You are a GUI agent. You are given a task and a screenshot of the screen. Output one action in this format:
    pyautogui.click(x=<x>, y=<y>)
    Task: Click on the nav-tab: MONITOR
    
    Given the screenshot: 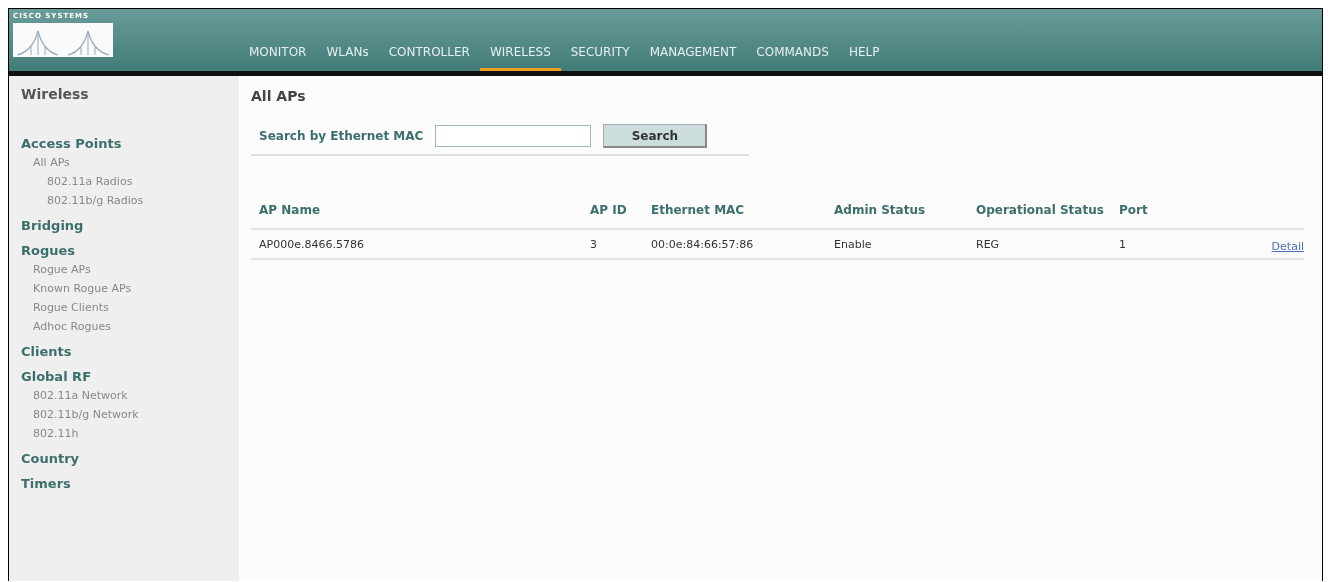 What is the action you would take?
    pyautogui.click(x=278, y=56)
    